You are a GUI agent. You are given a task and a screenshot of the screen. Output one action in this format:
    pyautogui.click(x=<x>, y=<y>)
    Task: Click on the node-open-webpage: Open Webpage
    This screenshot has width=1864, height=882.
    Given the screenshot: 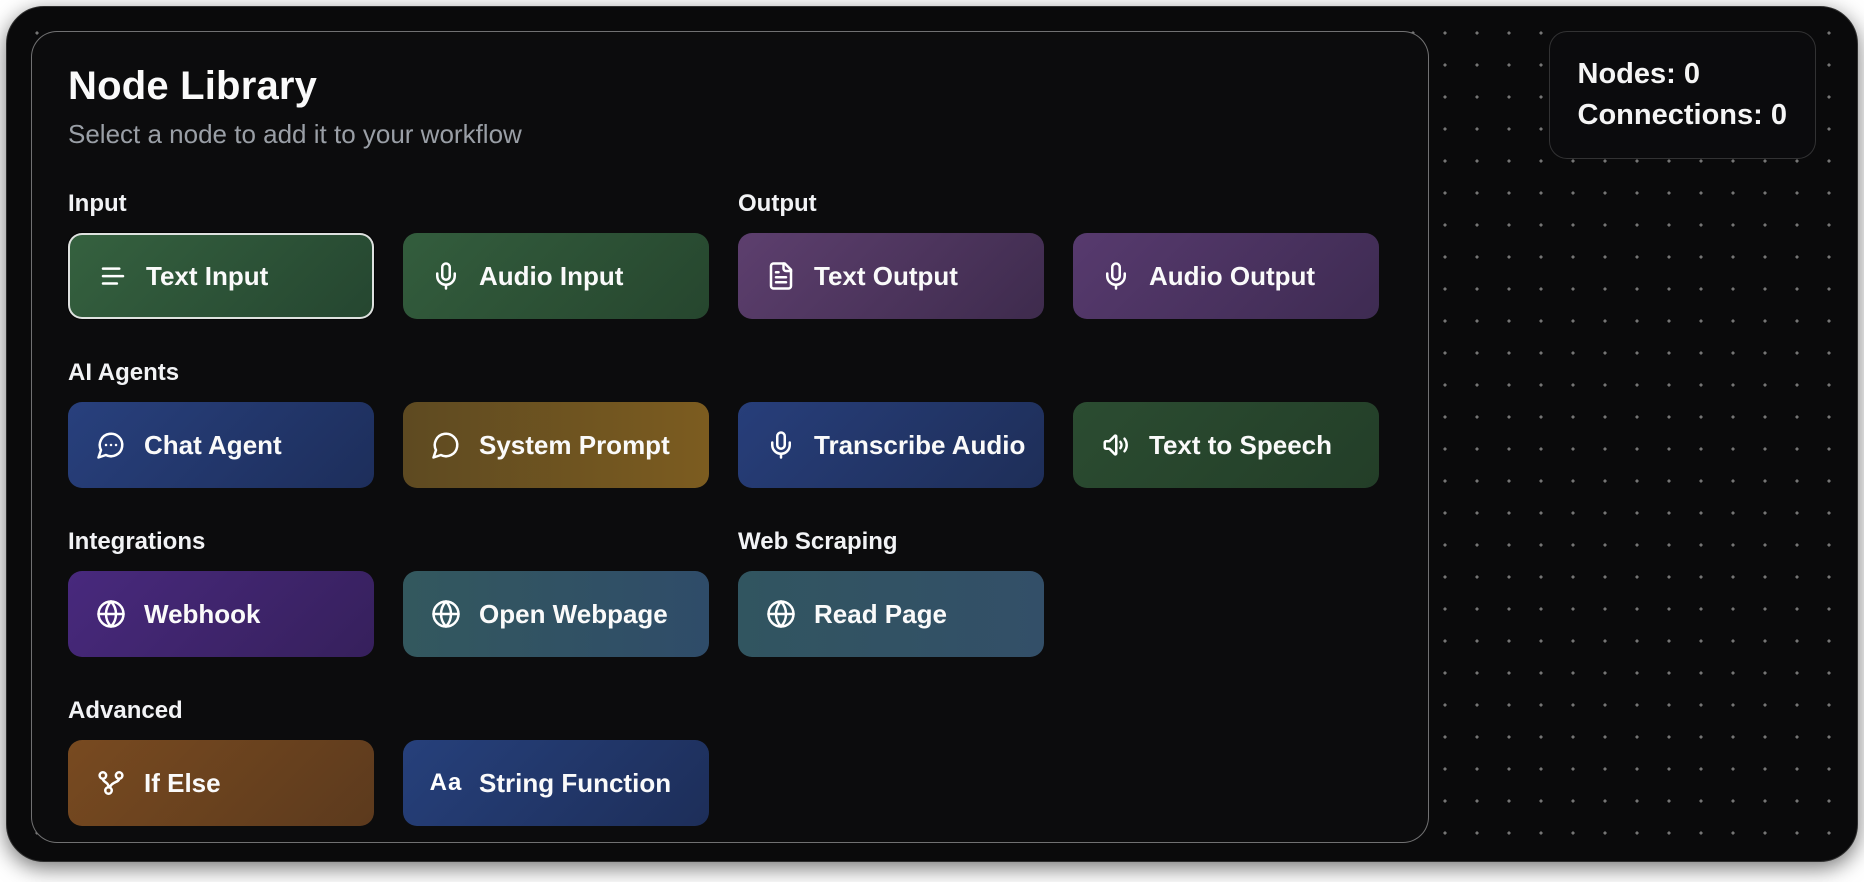 What is the action you would take?
    pyautogui.click(x=556, y=614)
    